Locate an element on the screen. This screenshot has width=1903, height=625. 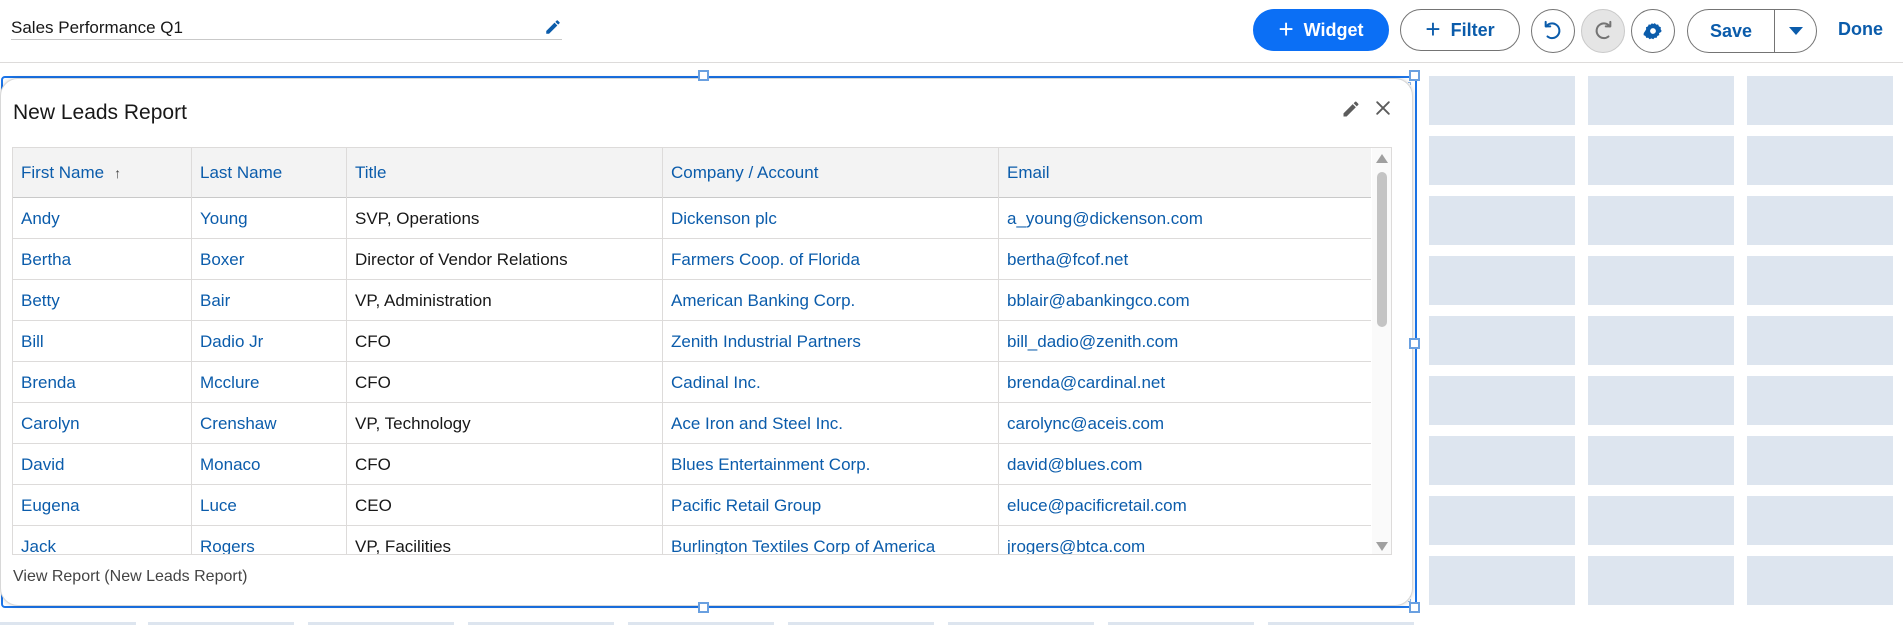
add-filter-button: + Filter is located at coordinates (1460, 30).